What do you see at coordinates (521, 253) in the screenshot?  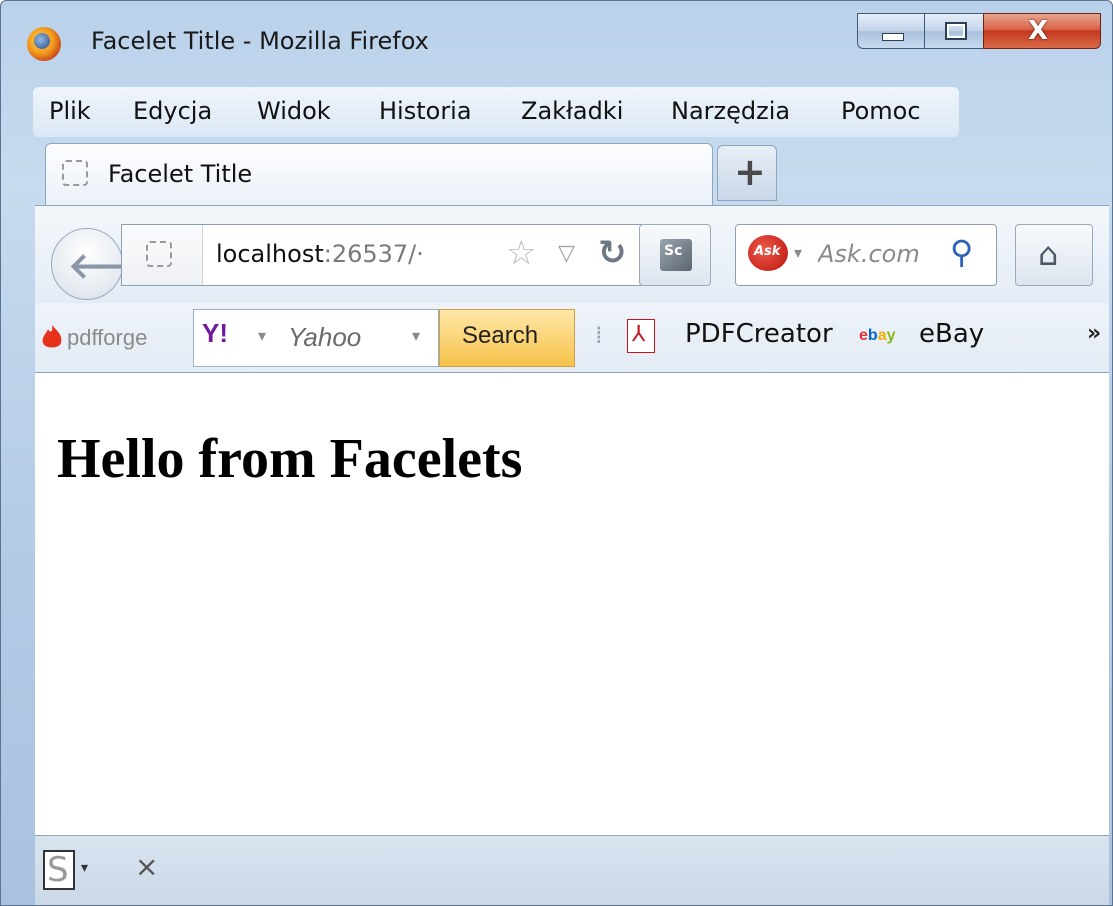 I see `bookmark-star-icon: ☆` at bounding box center [521, 253].